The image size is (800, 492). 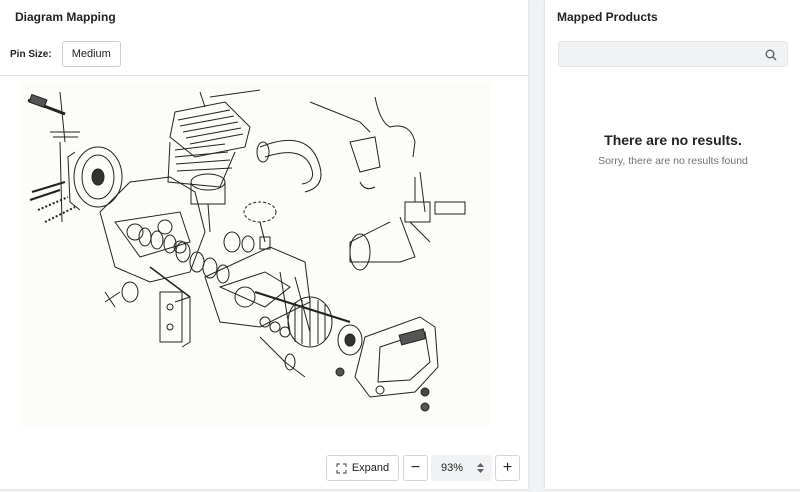 I want to click on diagram-panel-title: Diagram Mapping, so click(x=65, y=17).